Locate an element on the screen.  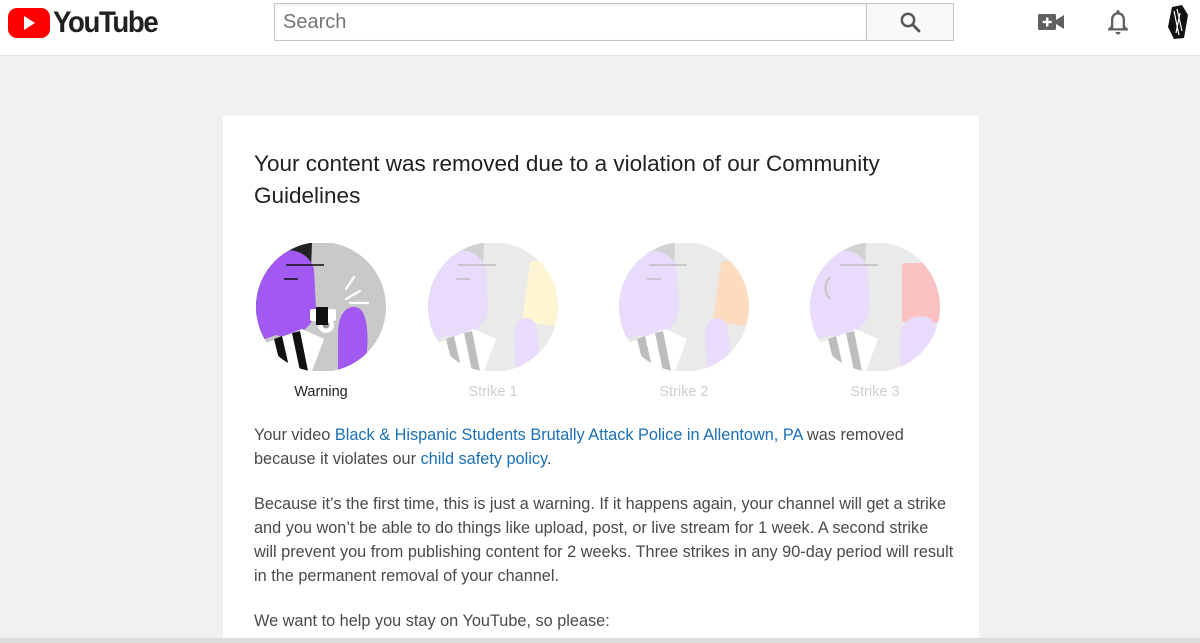
search-icon is located at coordinates (910, 22).